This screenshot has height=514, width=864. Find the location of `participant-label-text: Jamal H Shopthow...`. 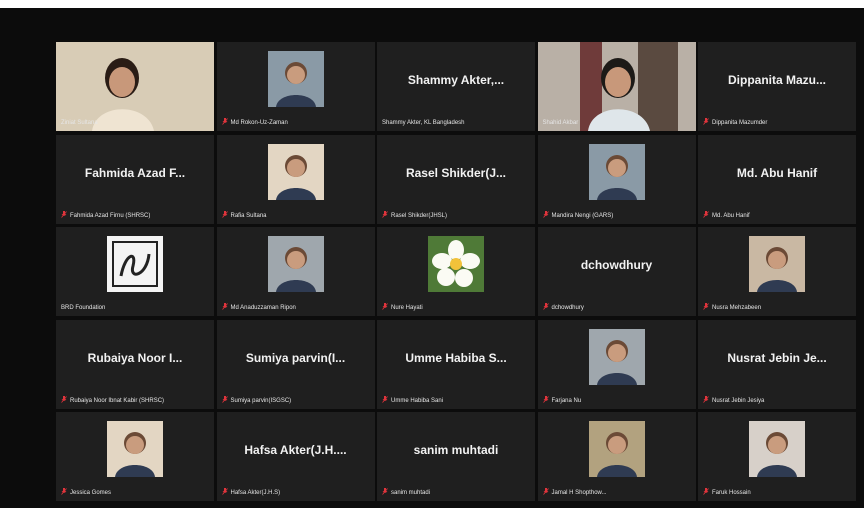

participant-label-text: Jamal H Shopthow... is located at coordinates (579, 493).